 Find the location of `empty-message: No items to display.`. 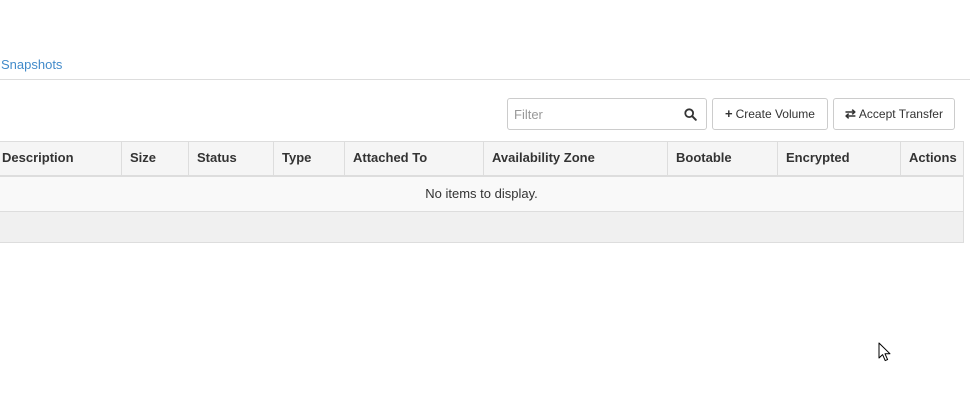

empty-message: No items to display. is located at coordinates (481, 193).